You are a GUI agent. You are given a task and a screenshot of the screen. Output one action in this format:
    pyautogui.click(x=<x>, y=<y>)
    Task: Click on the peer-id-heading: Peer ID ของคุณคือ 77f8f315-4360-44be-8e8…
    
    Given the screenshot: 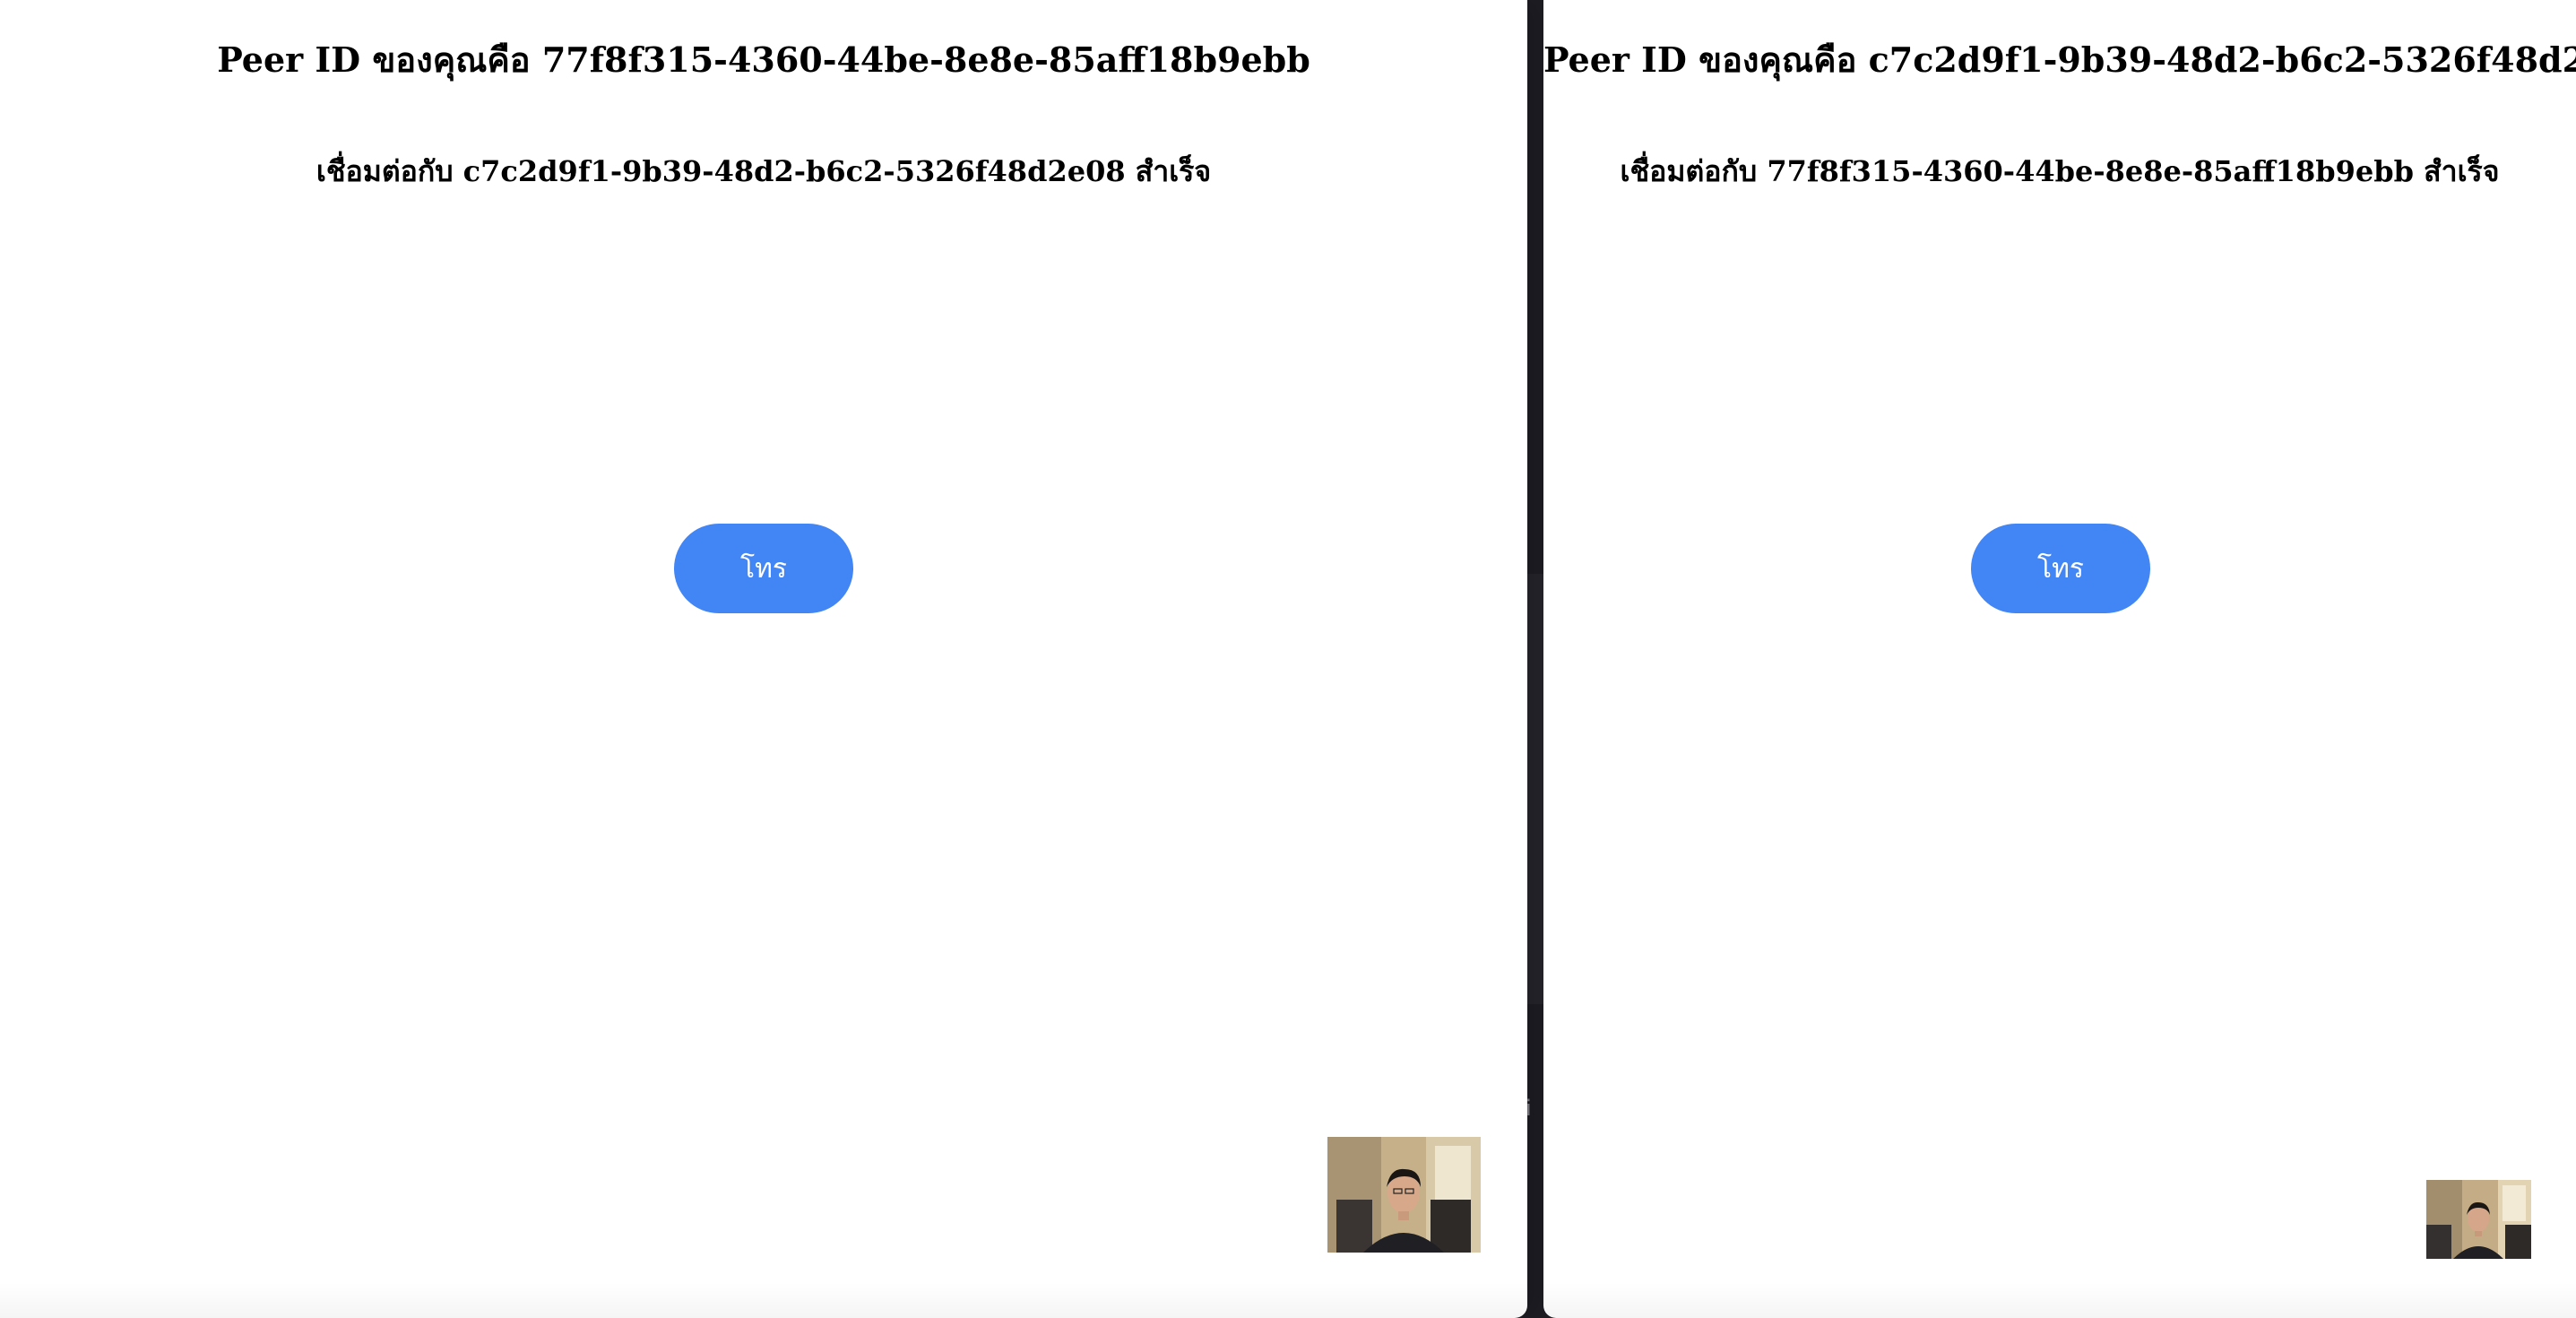 What is the action you would take?
    pyautogui.click(x=763, y=59)
    